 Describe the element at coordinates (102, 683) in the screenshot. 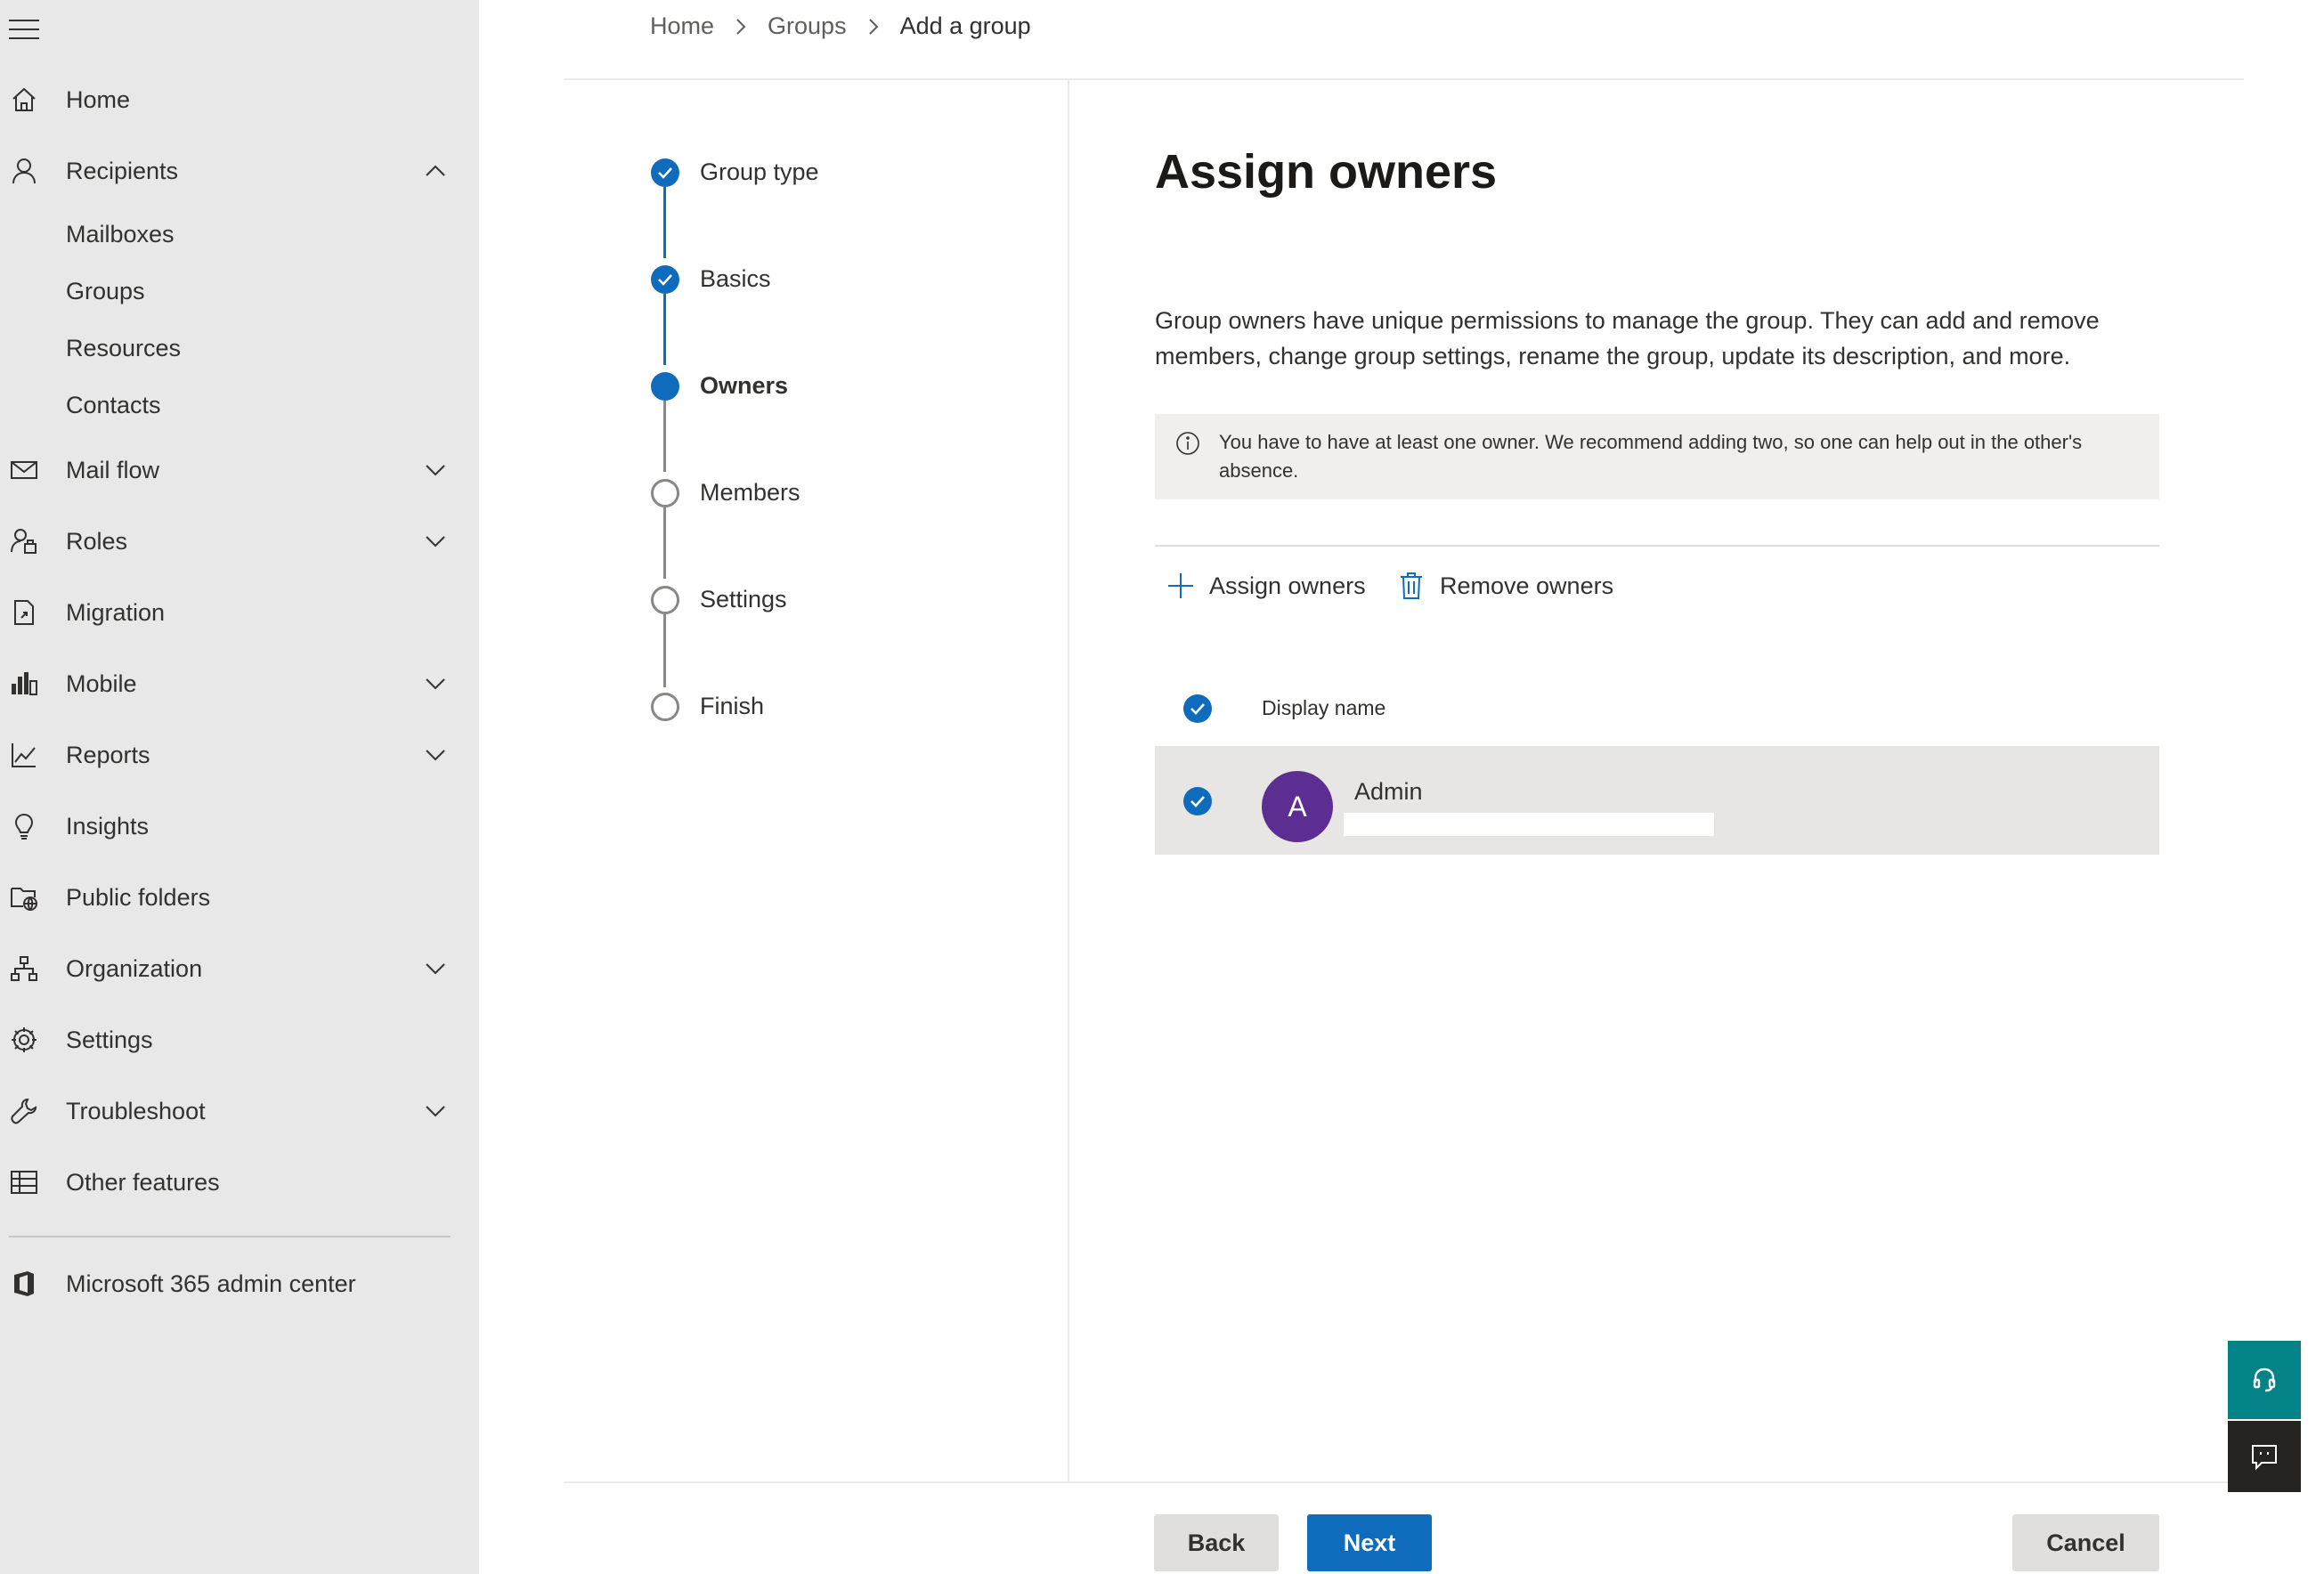

I see `nav-label: Mobile` at that location.